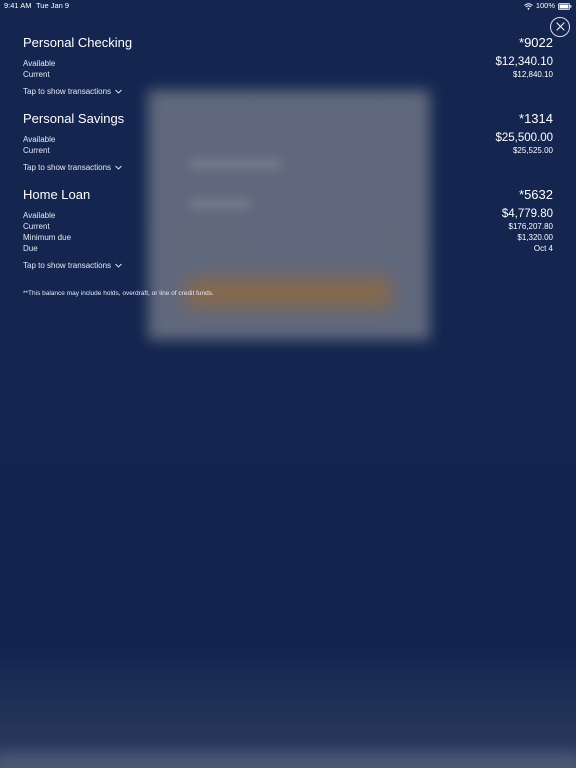  I want to click on current-row: Current $25,525.00, so click(288, 150).